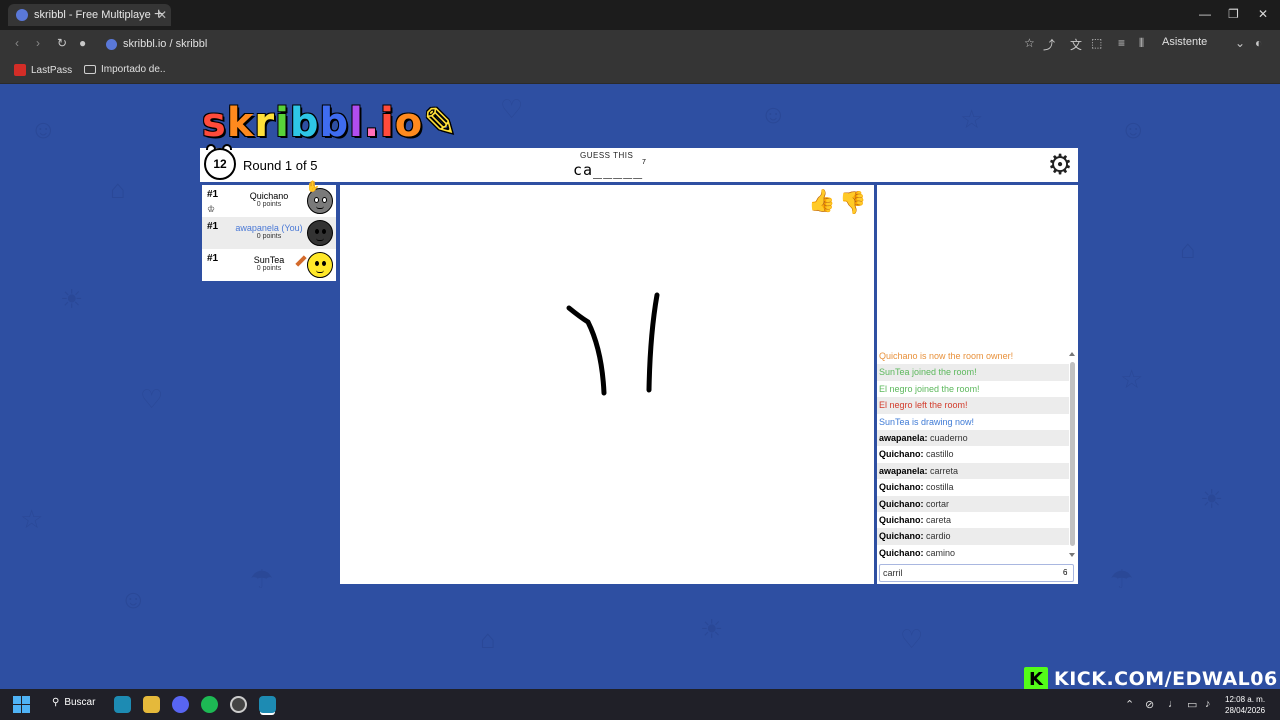 The image size is (1280, 720). I want to click on system-message: SunTea is drawing now!, so click(927, 421).